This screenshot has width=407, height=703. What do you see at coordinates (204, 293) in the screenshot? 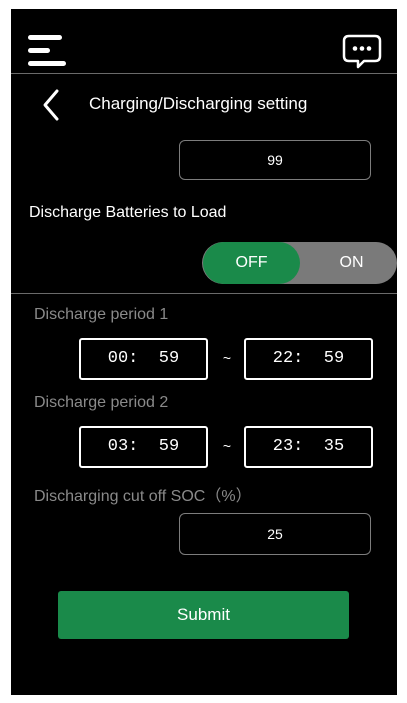
I see `section-divider` at bounding box center [204, 293].